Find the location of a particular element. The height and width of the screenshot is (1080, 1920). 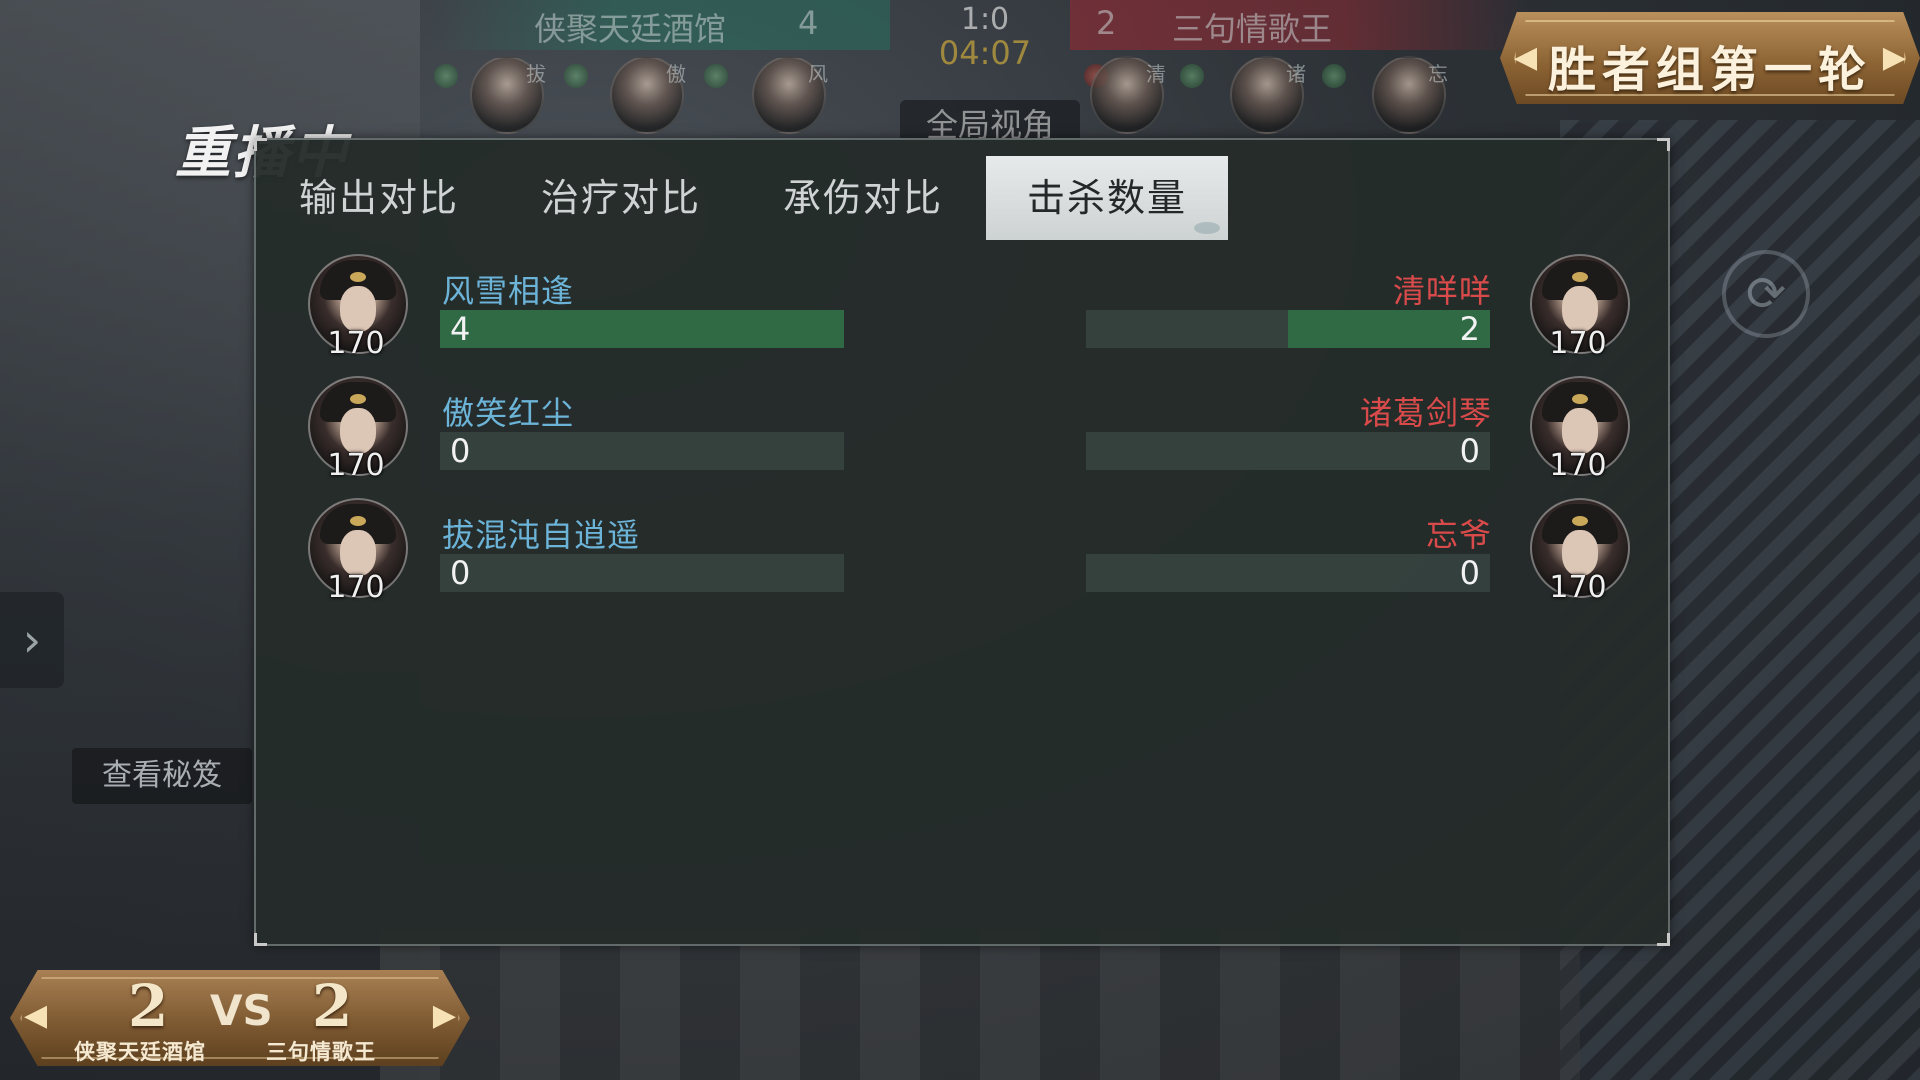

hud-hero-tag: 忘 is located at coordinates (1438, 74).